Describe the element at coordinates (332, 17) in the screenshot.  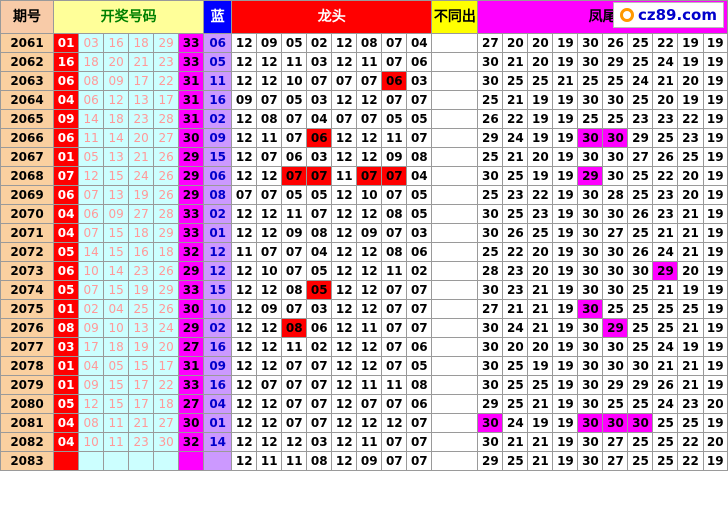
I see `dragon-head-header: 龙头` at that location.